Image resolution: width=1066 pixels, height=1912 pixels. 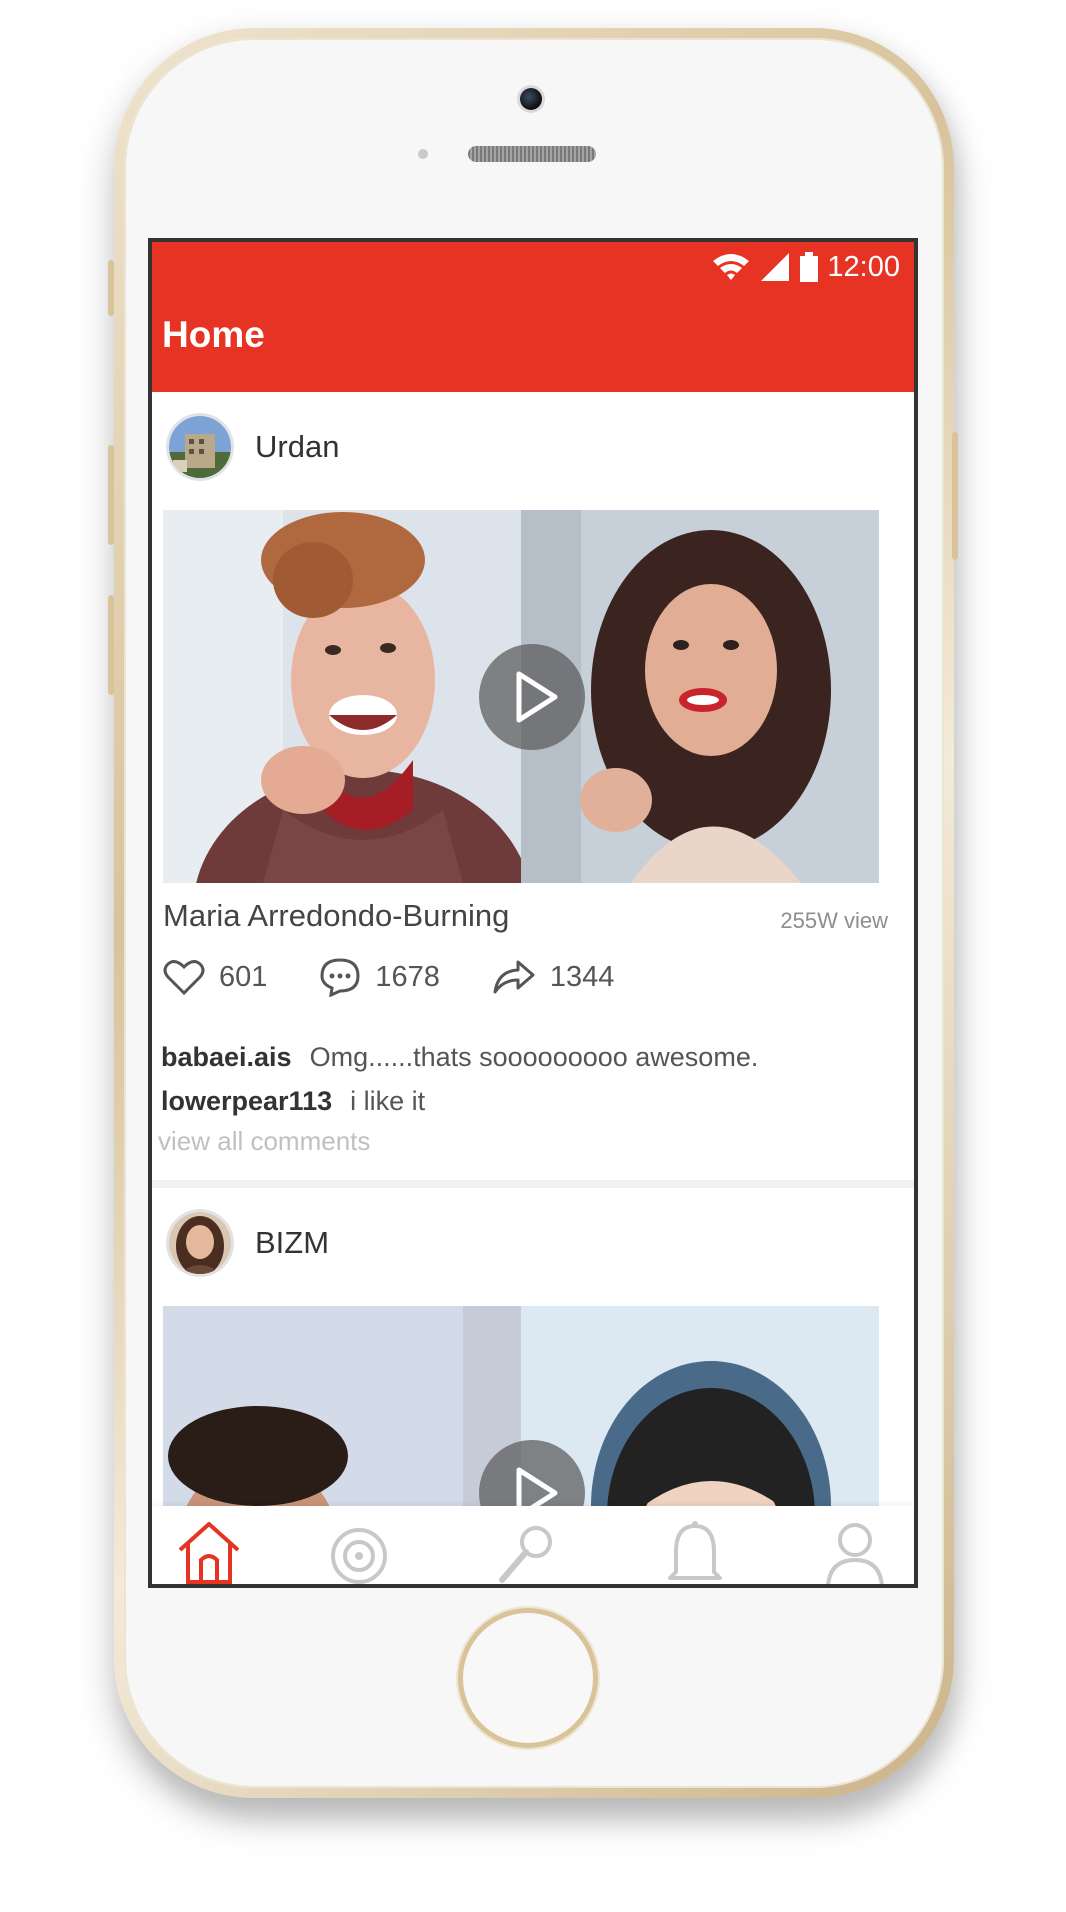 I want to click on like-button: 601, so click(x=215, y=977).